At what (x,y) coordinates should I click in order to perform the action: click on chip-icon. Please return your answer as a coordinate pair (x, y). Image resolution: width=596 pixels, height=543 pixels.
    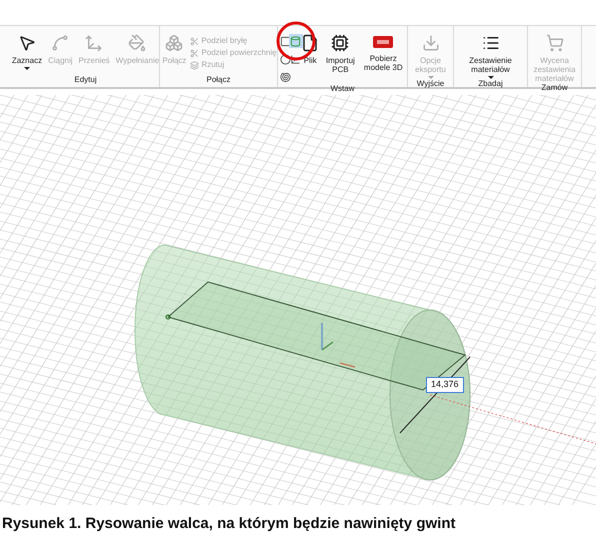
    Looking at the image, I should click on (340, 43).